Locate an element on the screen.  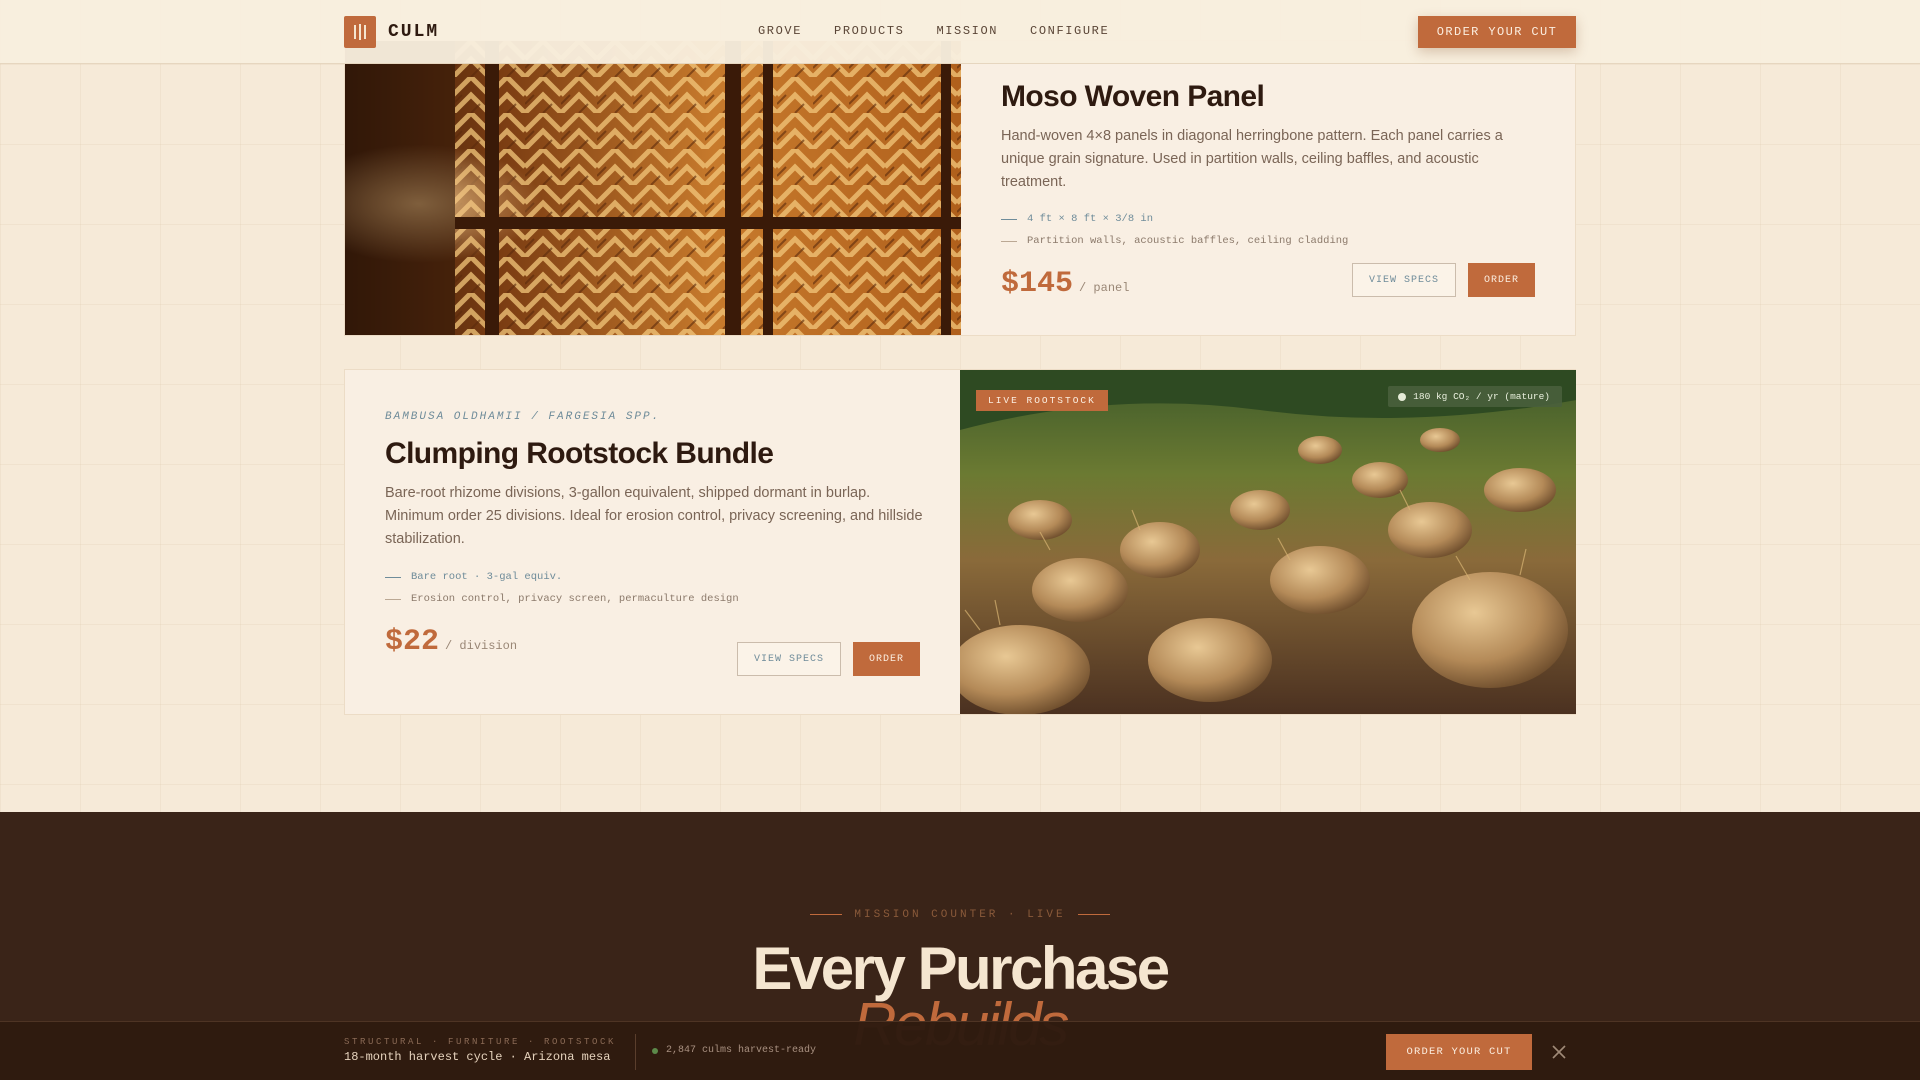
spec-format: Bare root · 3-gal equiv. is located at coordinates (655, 577).